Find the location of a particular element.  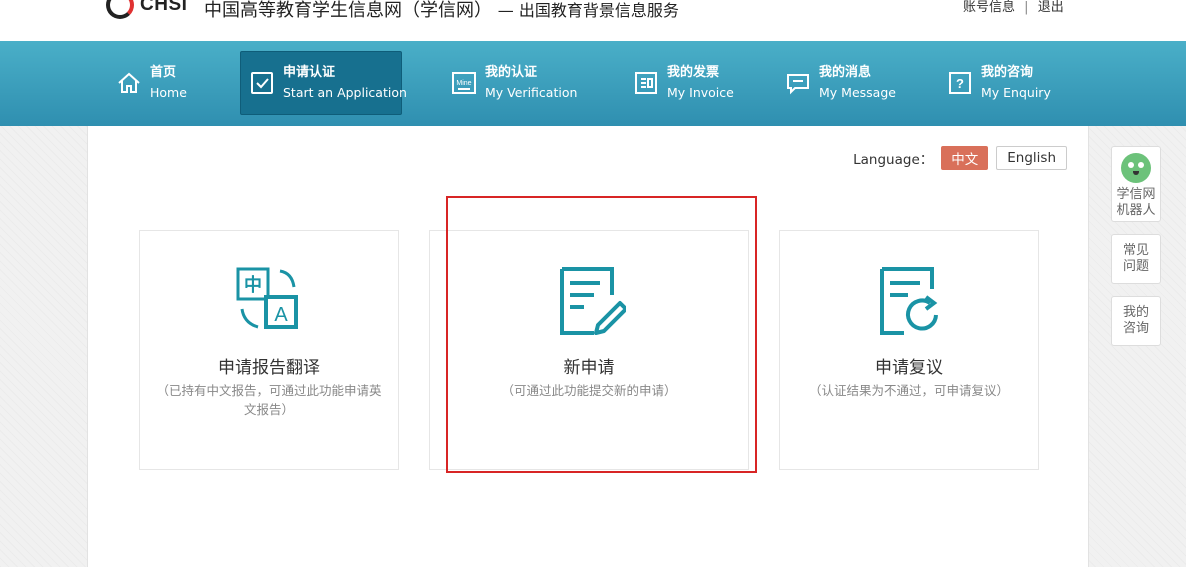

nav-home-en: Home is located at coordinates (168, 92).